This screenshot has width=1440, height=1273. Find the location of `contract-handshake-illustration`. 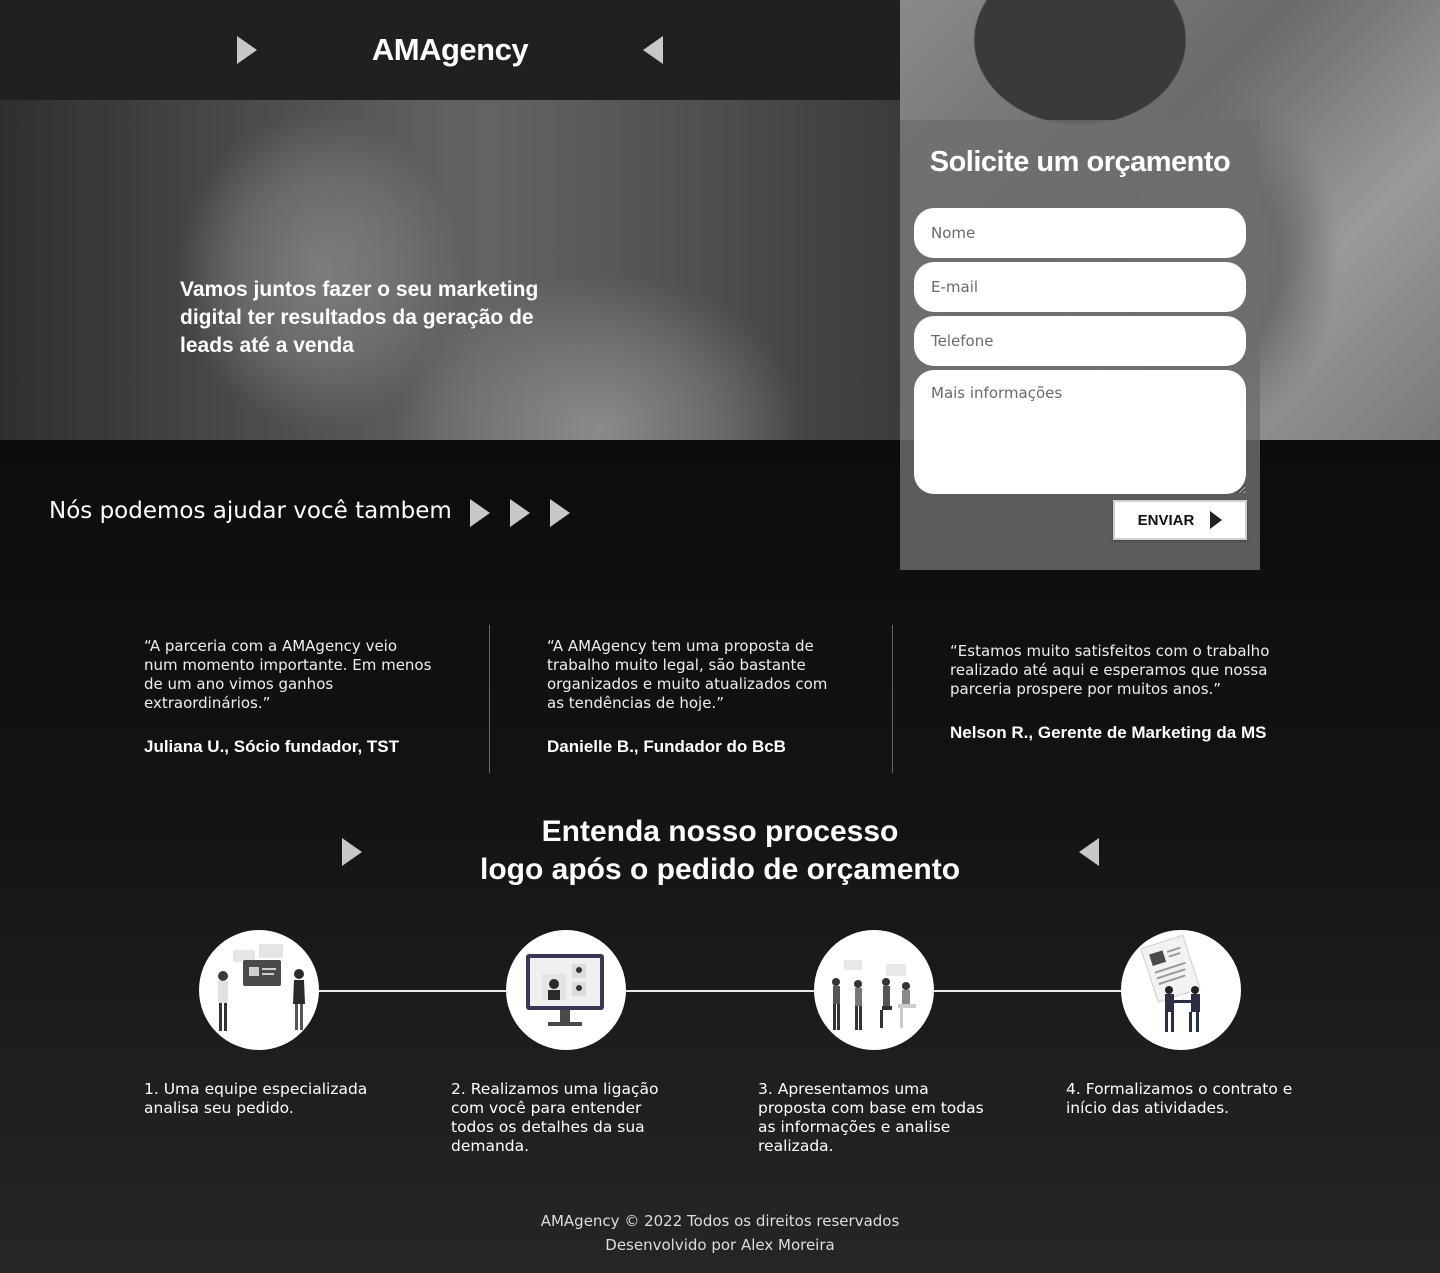

contract-handshake-illustration is located at coordinates (1181, 990).